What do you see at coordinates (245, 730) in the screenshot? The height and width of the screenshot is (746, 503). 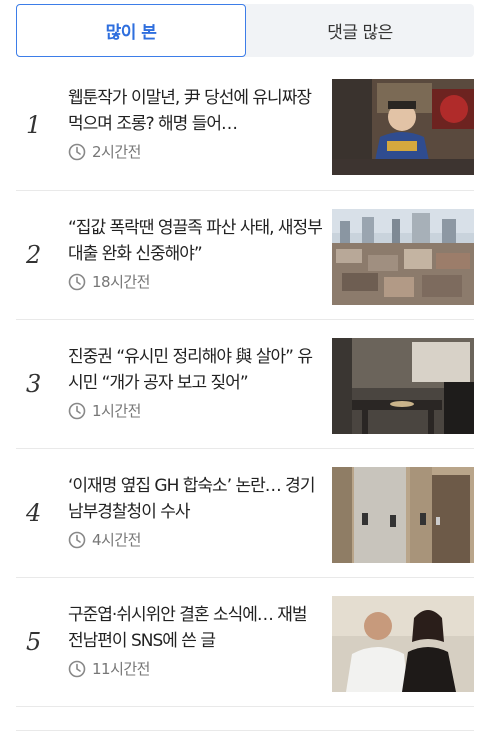 I see `divider` at bounding box center [245, 730].